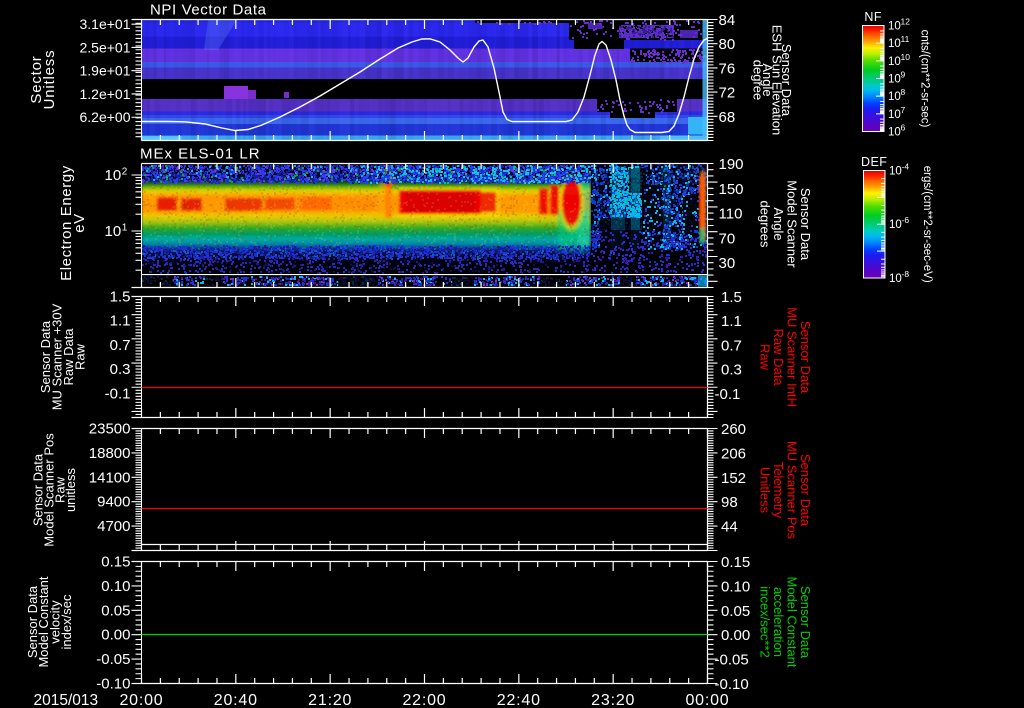  Describe the element at coordinates (113, 502) in the screenshot. I see `svg-text: 9400` at that location.